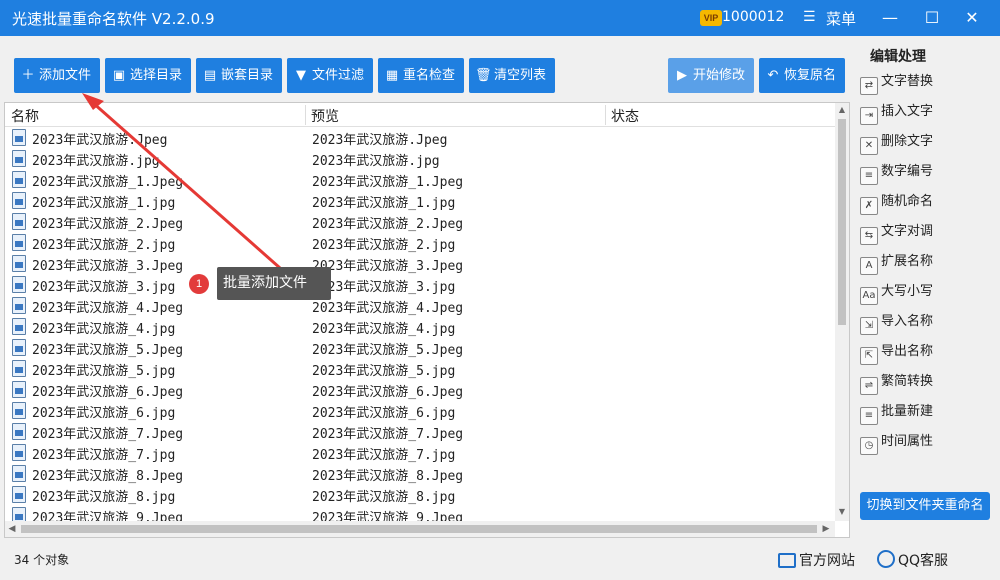  I want to click on file-name: 2023年武汉旅游_2.Jpeg, so click(108, 224).